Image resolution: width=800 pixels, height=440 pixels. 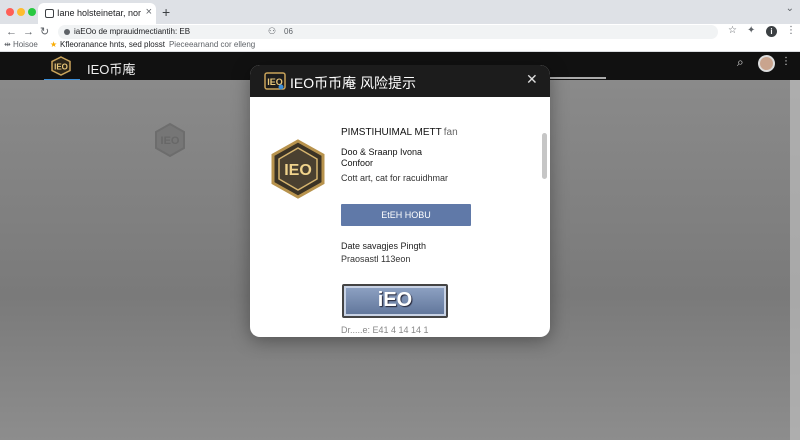 What do you see at coordinates (353, 83) in the screenshot?
I see `modal-title: IEO币币庵 风险提示` at bounding box center [353, 83].